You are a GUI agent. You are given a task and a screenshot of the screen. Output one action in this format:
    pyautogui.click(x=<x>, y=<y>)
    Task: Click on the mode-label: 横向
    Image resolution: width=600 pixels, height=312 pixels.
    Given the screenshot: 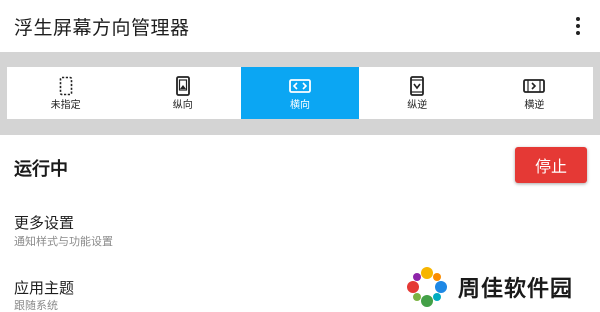 What is the action you would take?
    pyautogui.click(x=300, y=105)
    